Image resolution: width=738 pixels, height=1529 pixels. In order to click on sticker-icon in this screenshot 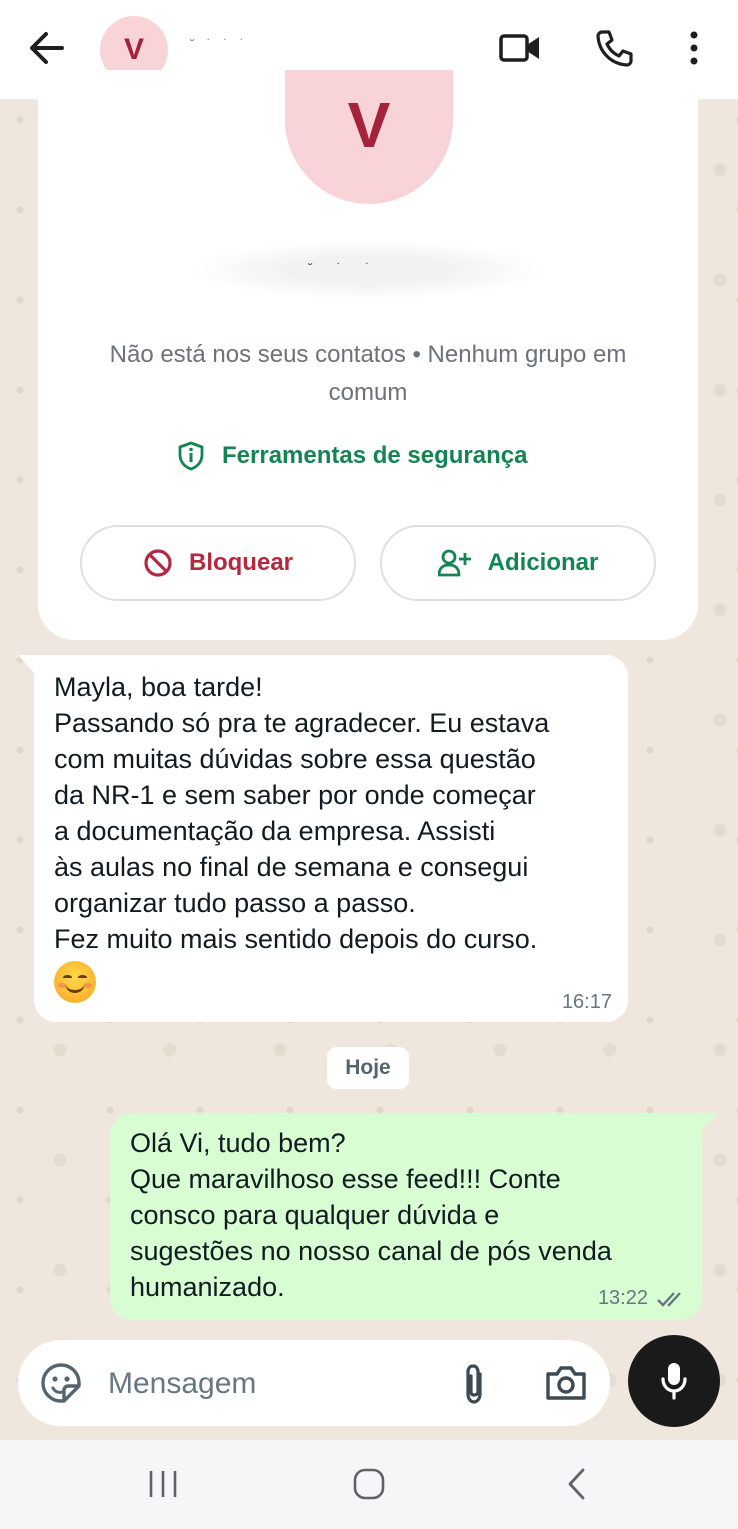, I will do `click(61, 1383)`.